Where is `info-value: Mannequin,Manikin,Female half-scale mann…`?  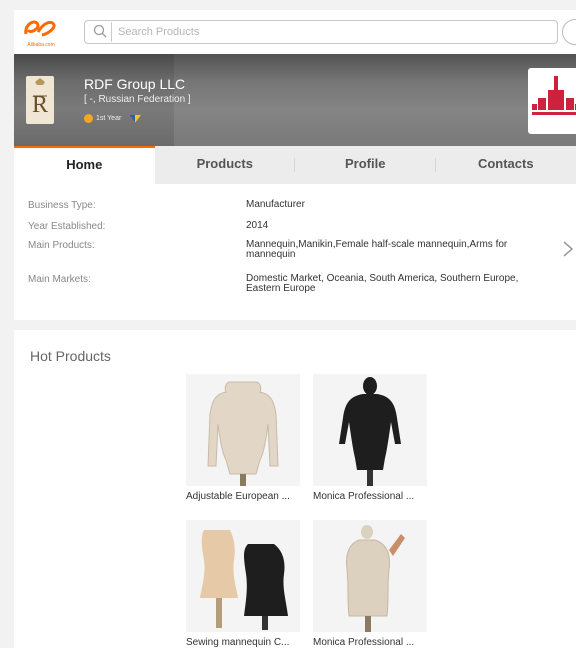 info-value: Mannequin,Manikin,Female half-scale mann… is located at coordinates (377, 249).